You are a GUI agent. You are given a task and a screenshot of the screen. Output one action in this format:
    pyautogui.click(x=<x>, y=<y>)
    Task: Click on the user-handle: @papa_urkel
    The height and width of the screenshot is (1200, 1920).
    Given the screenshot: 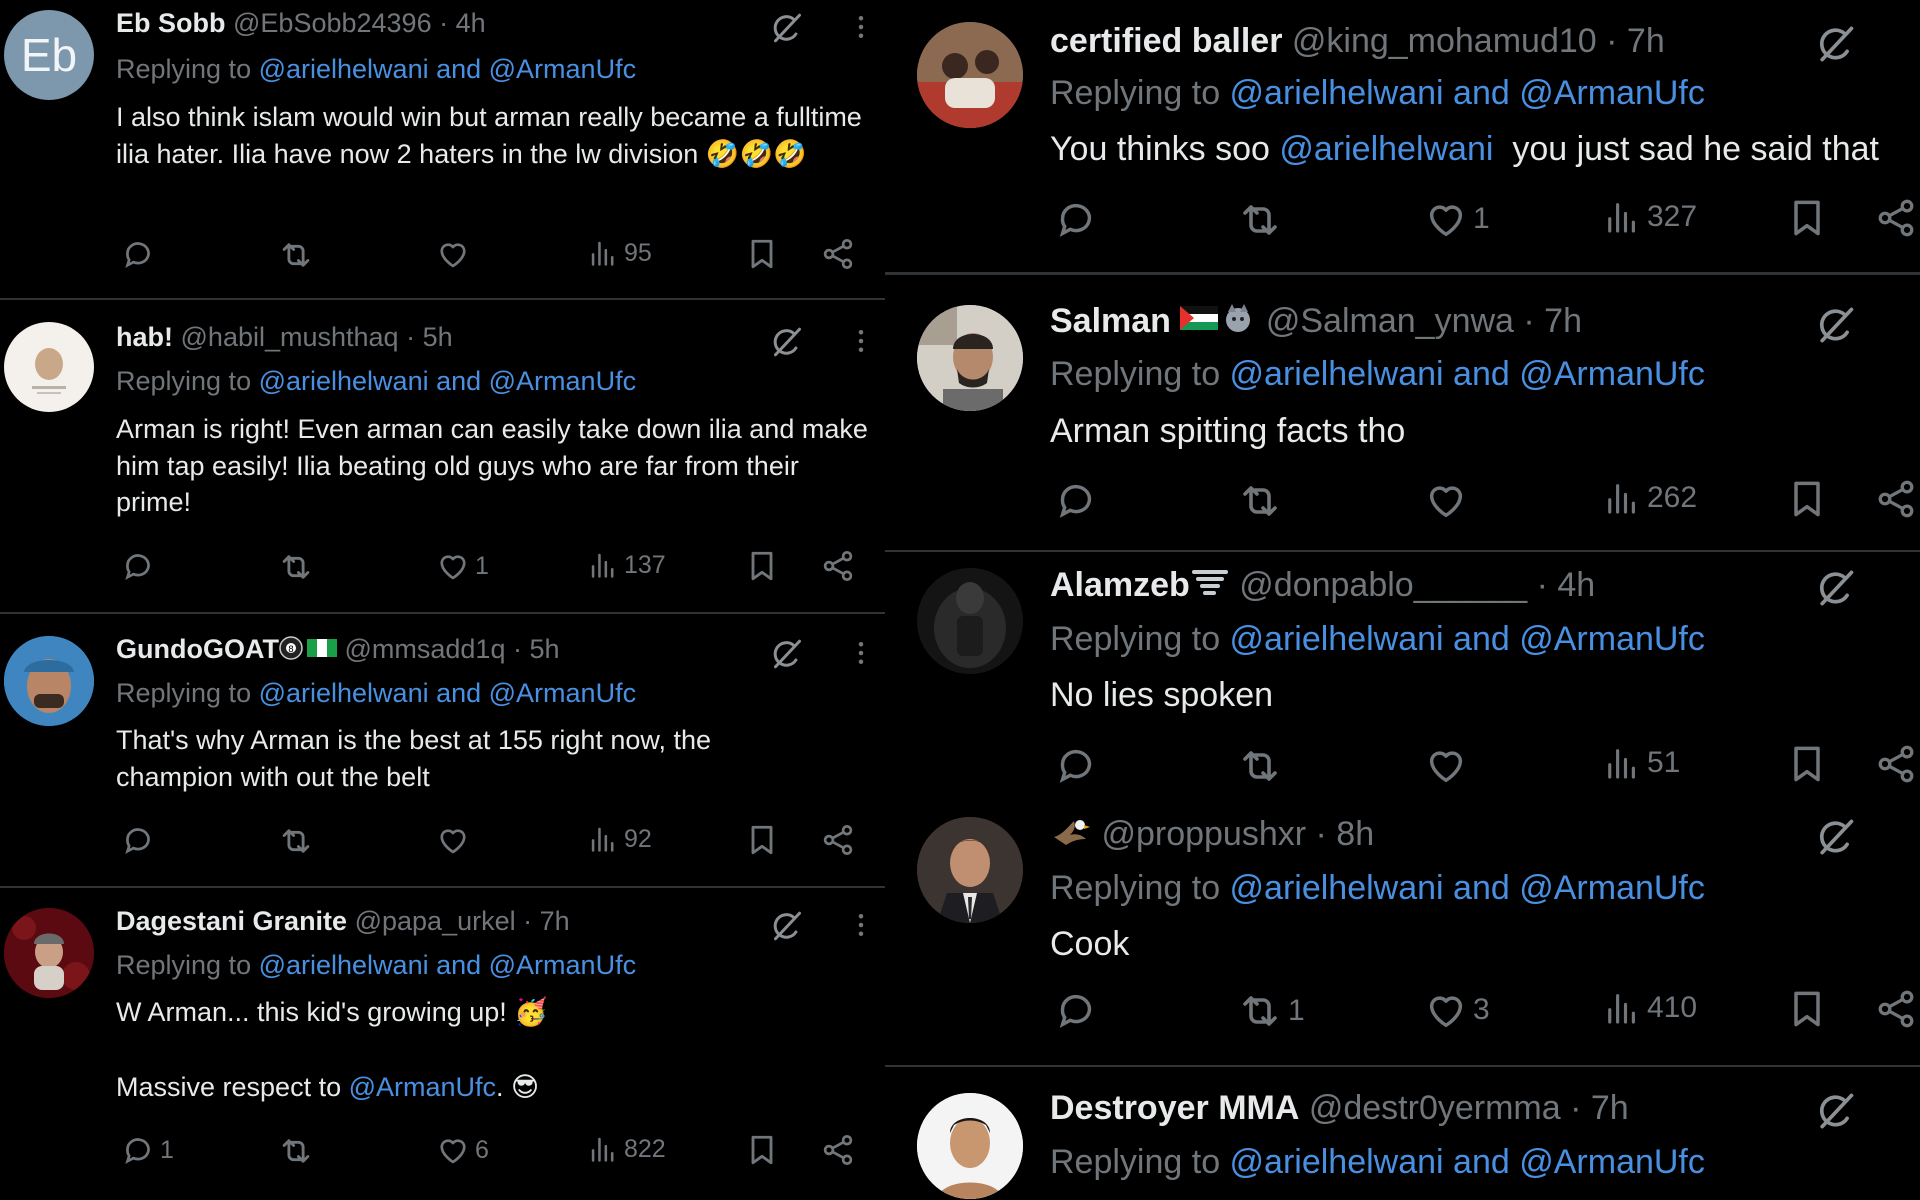 What is the action you would take?
    pyautogui.click(x=435, y=921)
    